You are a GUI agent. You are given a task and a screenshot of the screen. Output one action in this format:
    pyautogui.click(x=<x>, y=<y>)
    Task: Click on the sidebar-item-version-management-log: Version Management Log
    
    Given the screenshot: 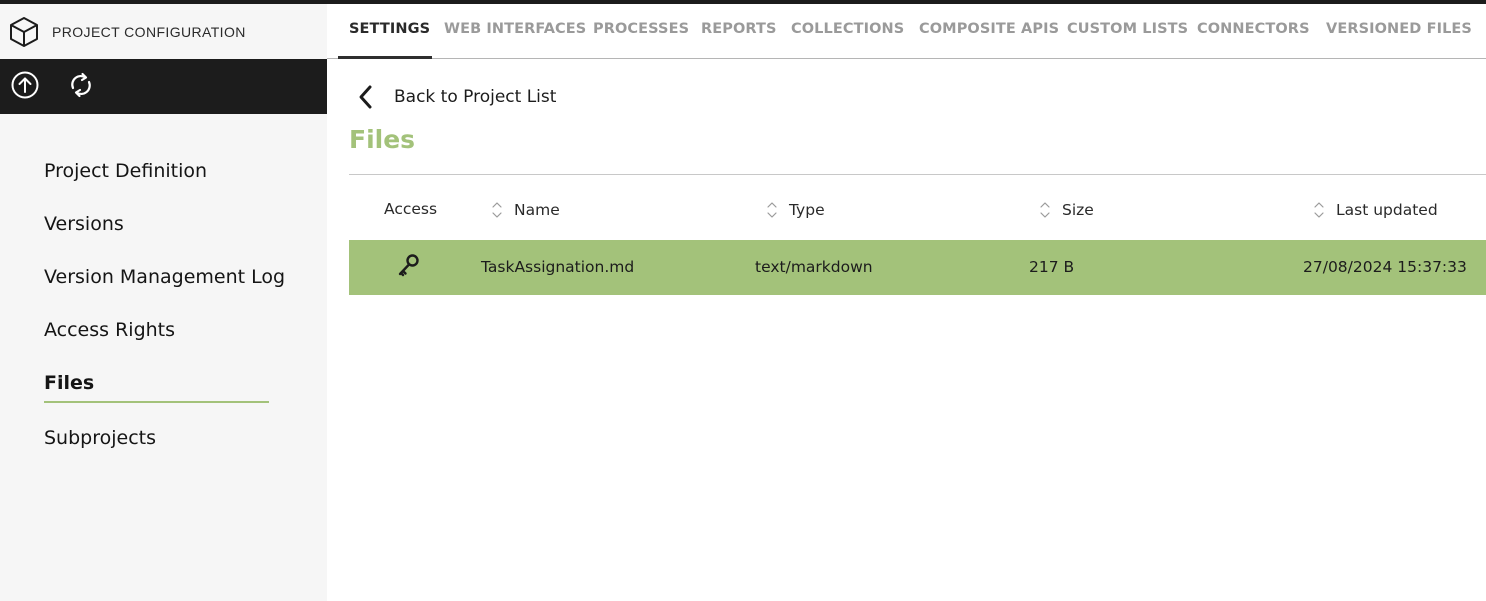 What is the action you would take?
    pyautogui.click(x=185, y=290)
    